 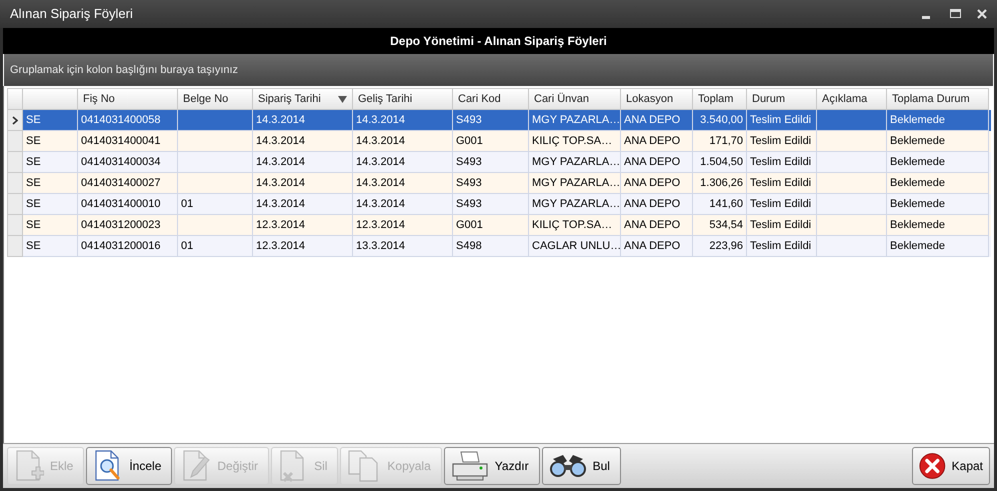 I want to click on window-title: Alınan Sipariş Föyleri, so click(x=72, y=14).